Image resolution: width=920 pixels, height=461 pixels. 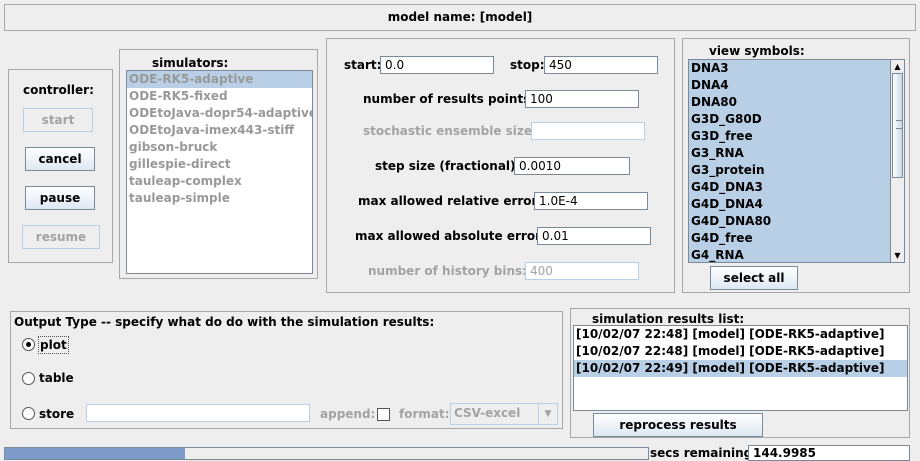 I want to click on symbol-item: G3D_G80D, so click(x=789, y=119).